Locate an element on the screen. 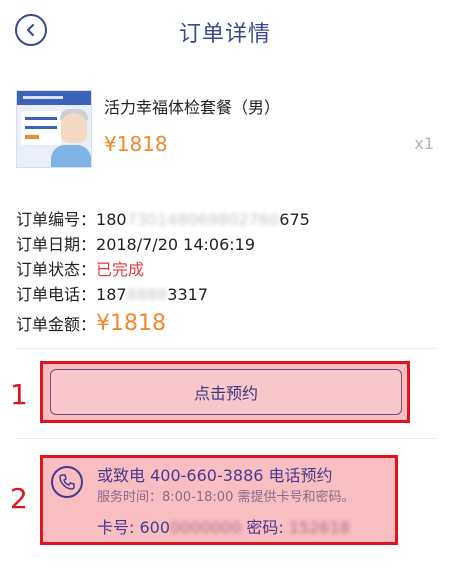  annotation-marker-1: 1 is located at coordinates (19, 394).